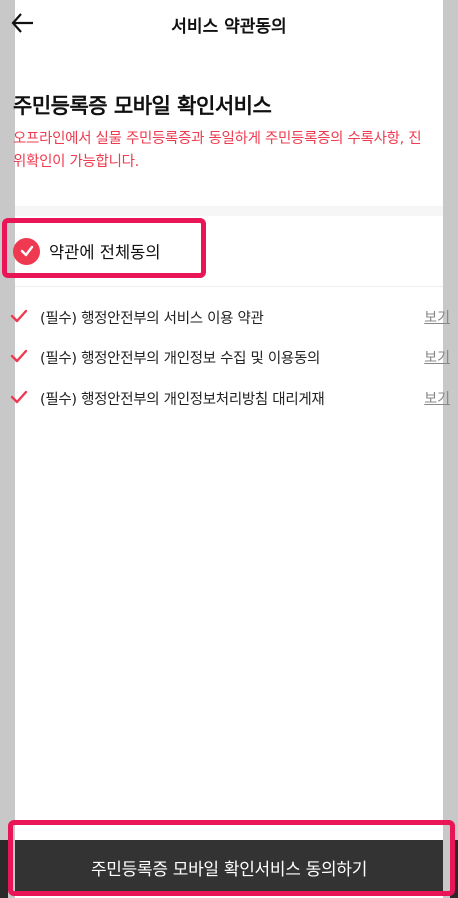 The image size is (458, 898). What do you see at coordinates (182, 400) in the screenshot?
I see `term-label: (필수) 행정안전부의 개인정보처리방침 대리게재` at bounding box center [182, 400].